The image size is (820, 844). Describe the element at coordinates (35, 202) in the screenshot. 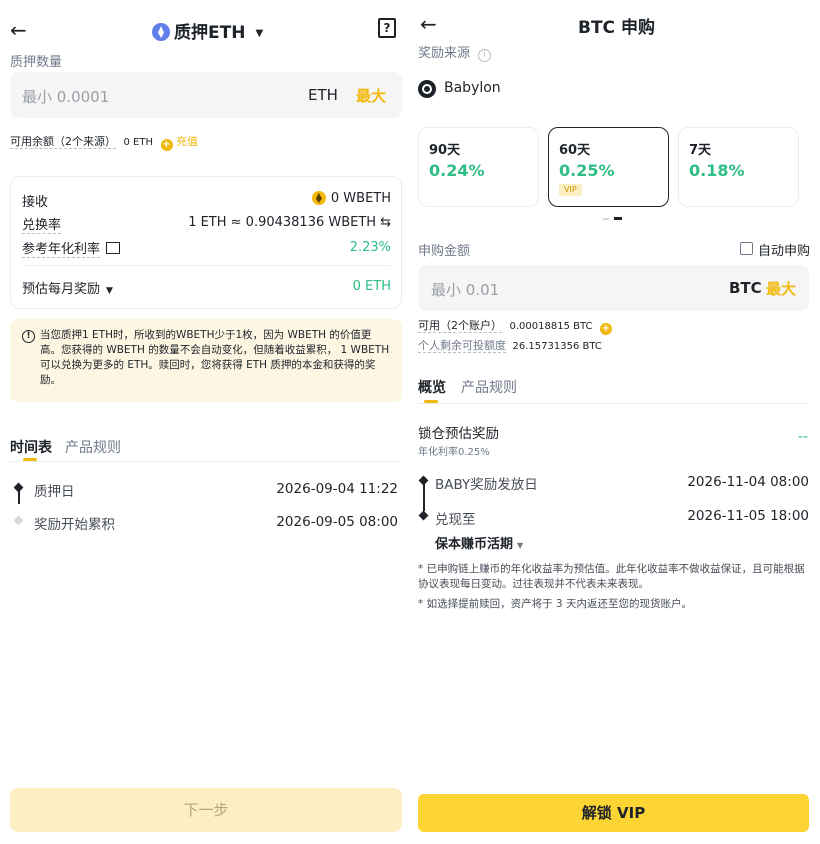

I see `receive-label: 接收` at that location.